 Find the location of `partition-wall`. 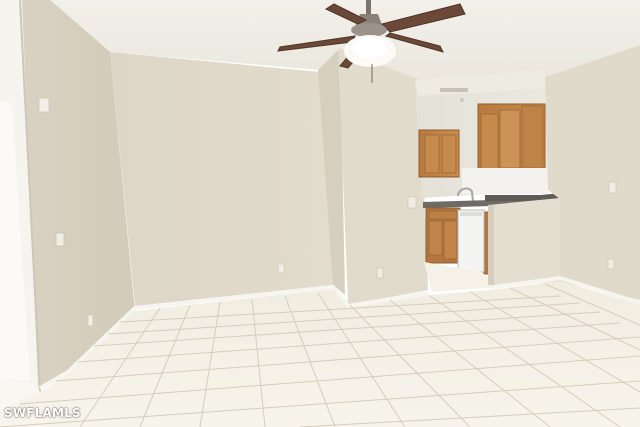

partition-wall is located at coordinates (373, 176).